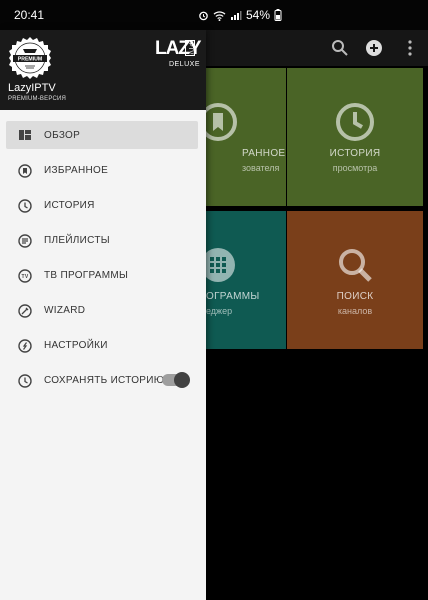 Image resolution: width=428 pixels, height=600 pixels. I want to click on menu-item-save-history: СОХРАНЯТЬ ИСТОРИЮ, so click(103, 380).